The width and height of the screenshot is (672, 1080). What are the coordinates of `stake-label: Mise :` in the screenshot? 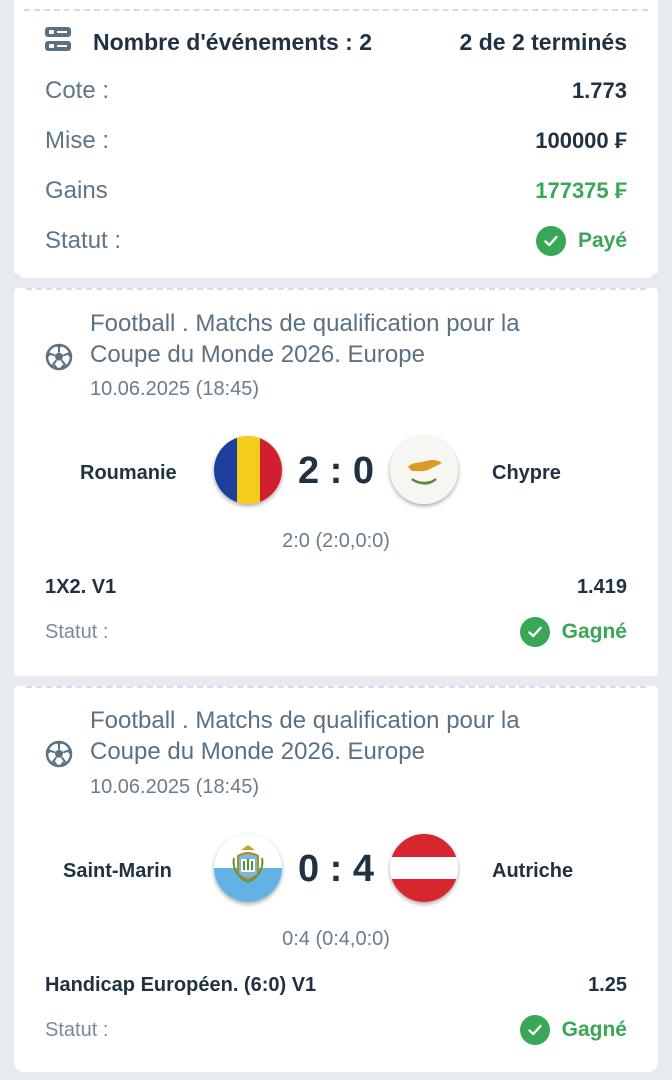 It's located at (77, 140).